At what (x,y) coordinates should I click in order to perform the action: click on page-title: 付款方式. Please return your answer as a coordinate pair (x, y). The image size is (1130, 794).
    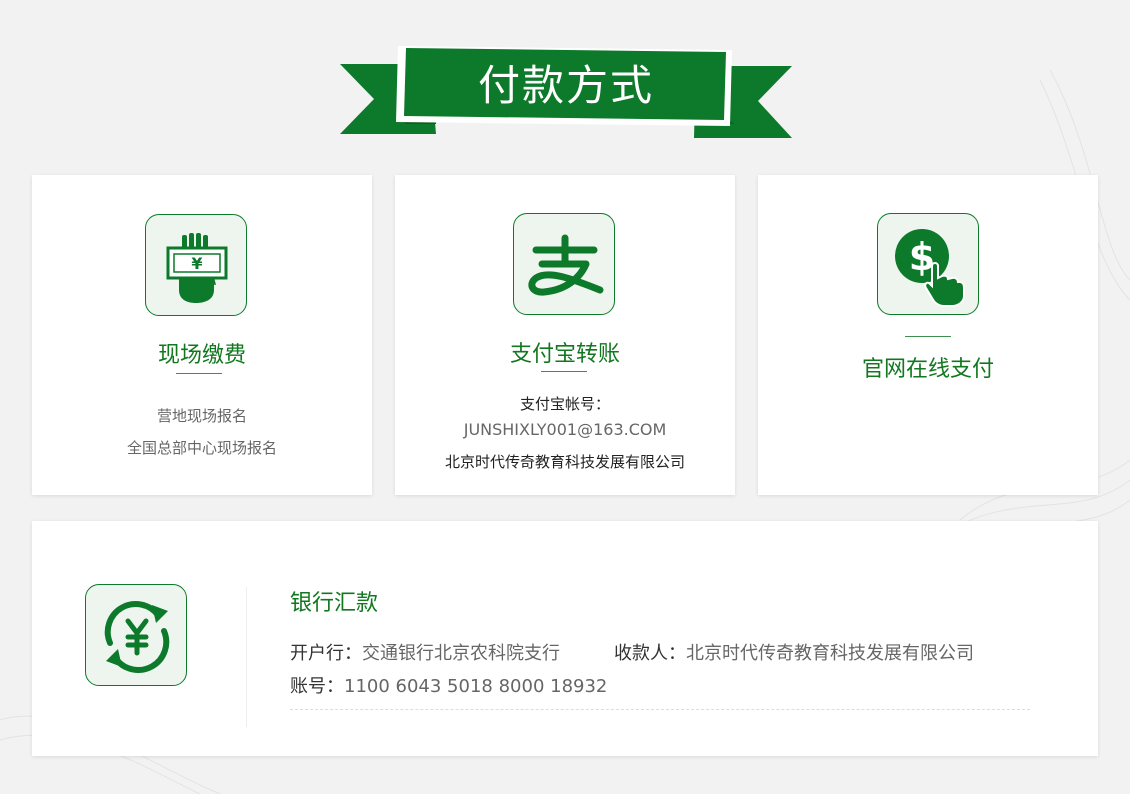
    Looking at the image, I should click on (565, 85).